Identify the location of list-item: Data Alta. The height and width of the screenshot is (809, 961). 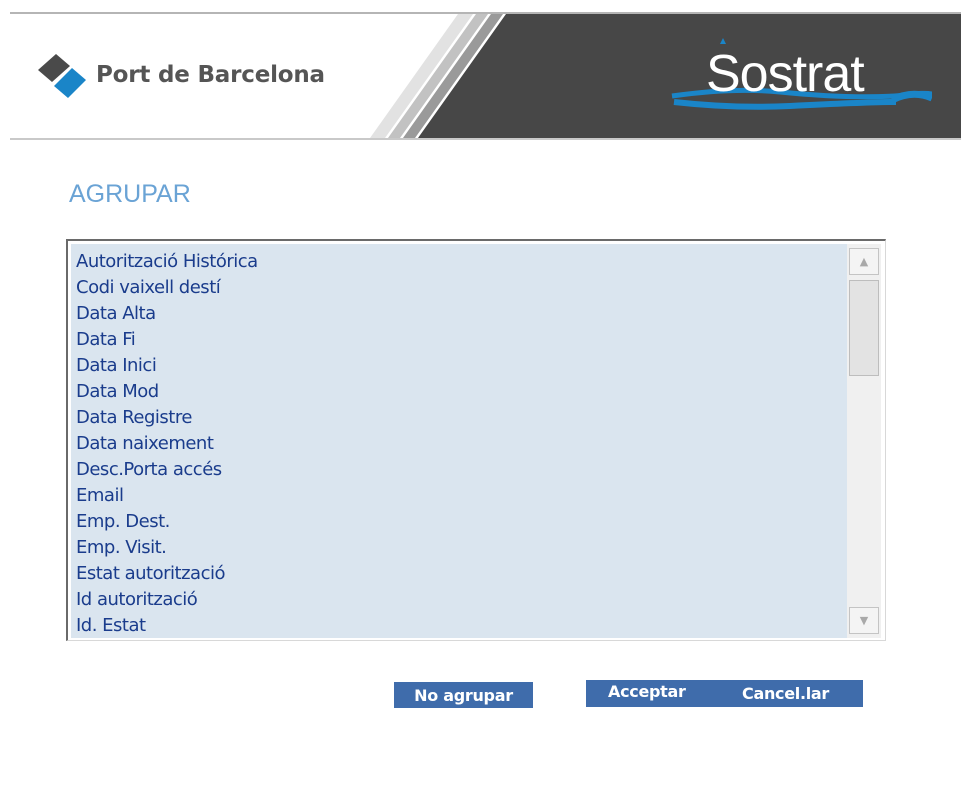
(459, 314).